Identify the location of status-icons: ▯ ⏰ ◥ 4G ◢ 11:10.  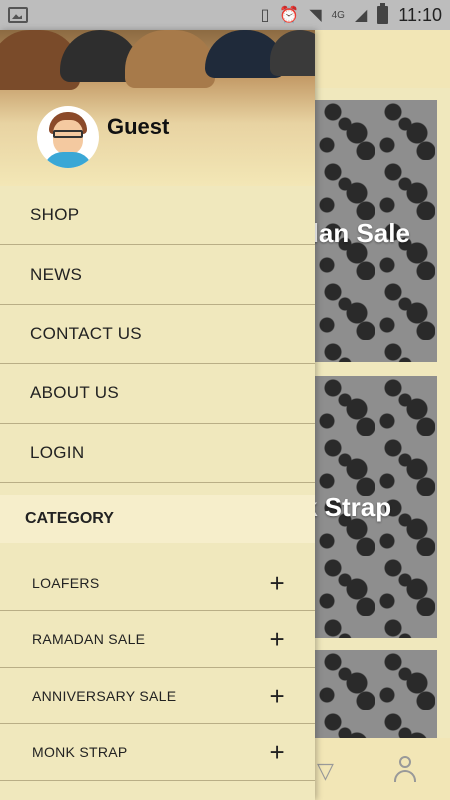
(351, 14).